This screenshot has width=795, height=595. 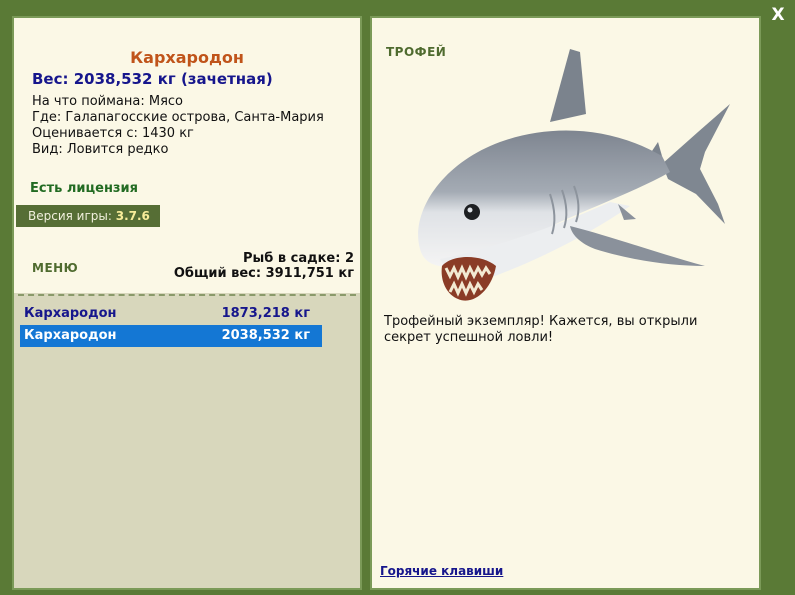 What do you see at coordinates (298, 258) in the screenshot?
I see `fish-count: Рыб в садке: 2` at bounding box center [298, 258].